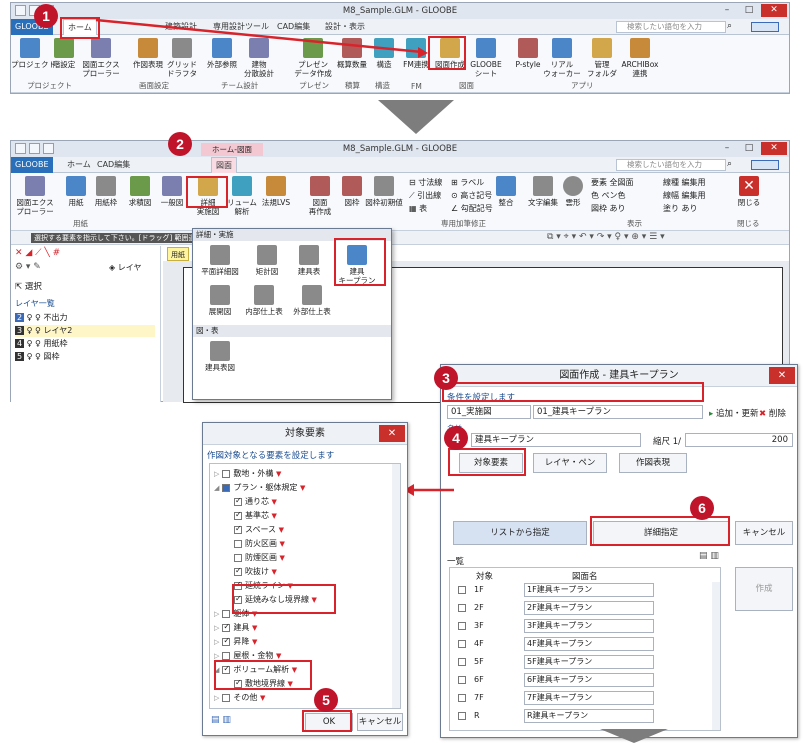  I want to click on name-input: 建具キープラン, so click(556, 440).